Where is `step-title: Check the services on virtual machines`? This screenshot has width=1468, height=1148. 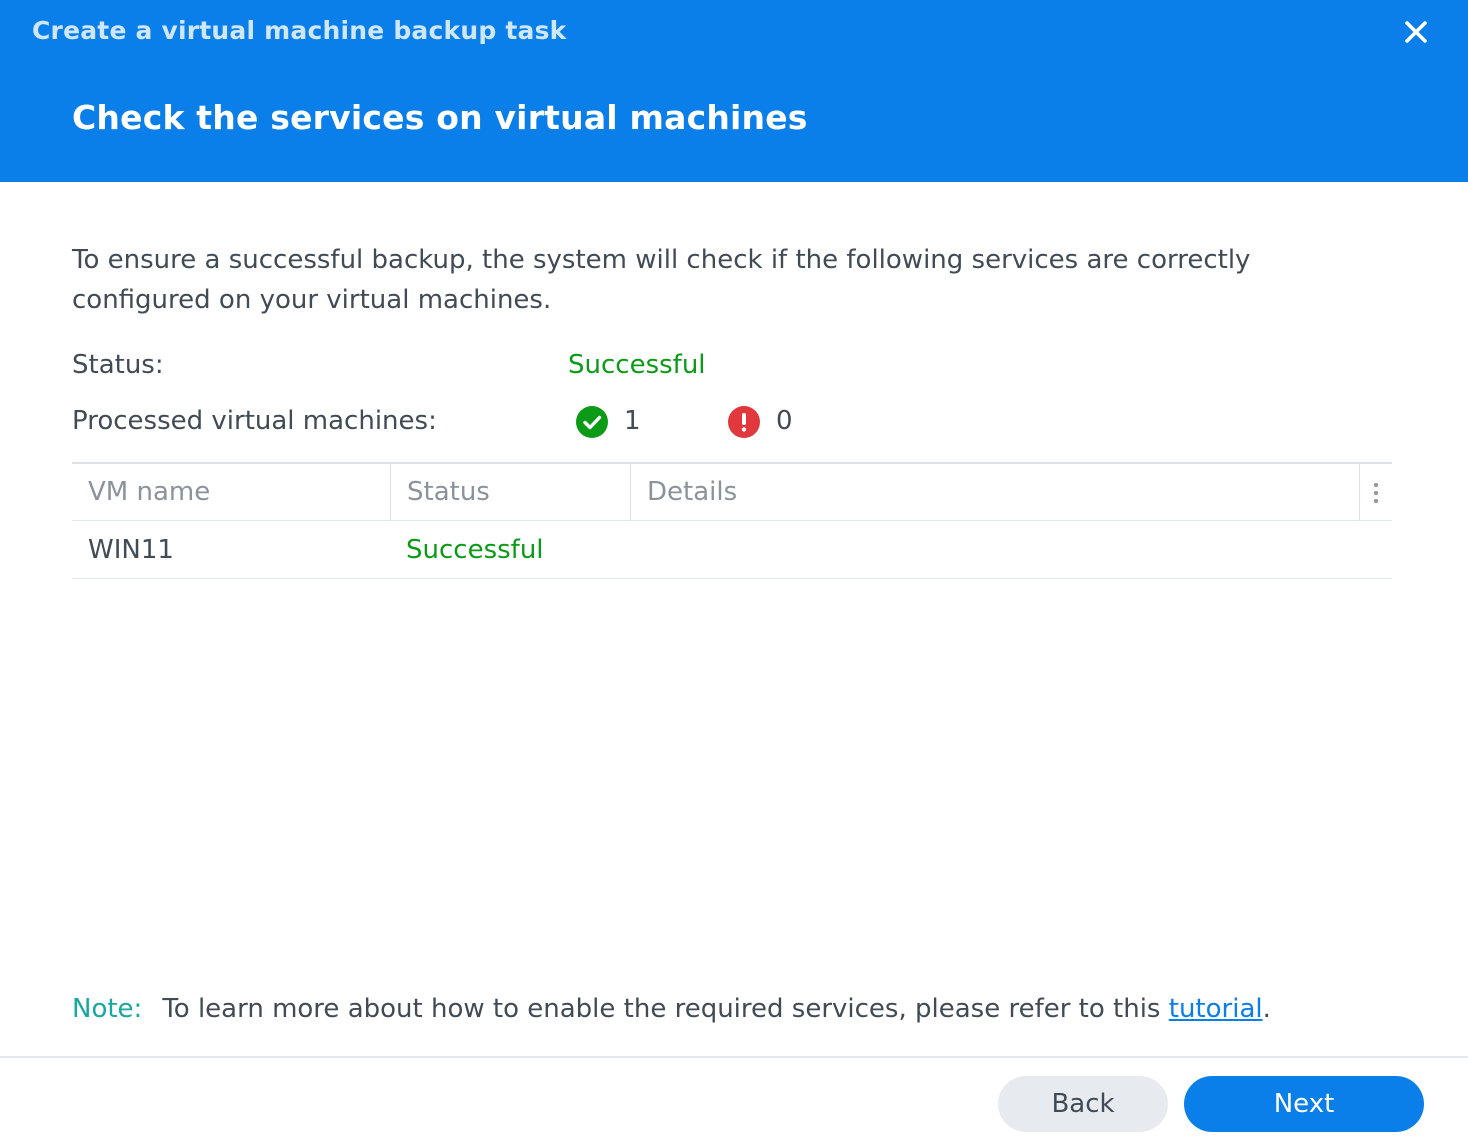 step-title: Check the services on virtual machines is located at coordinates (440, 117).